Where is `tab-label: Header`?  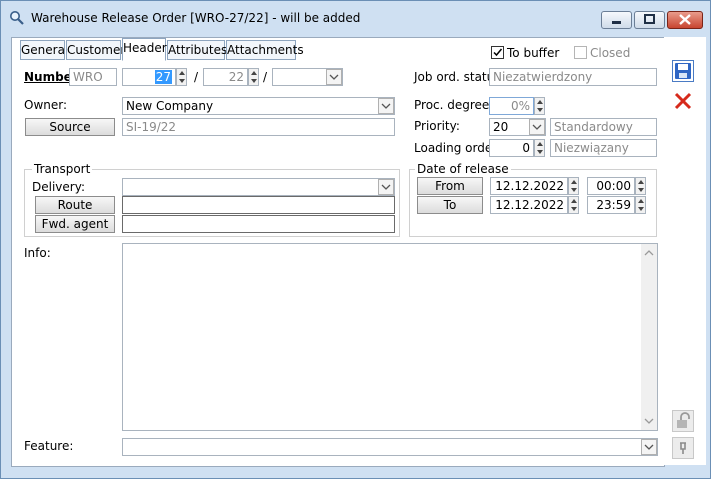
tab-label: Header is located at coordinates (145, 48).